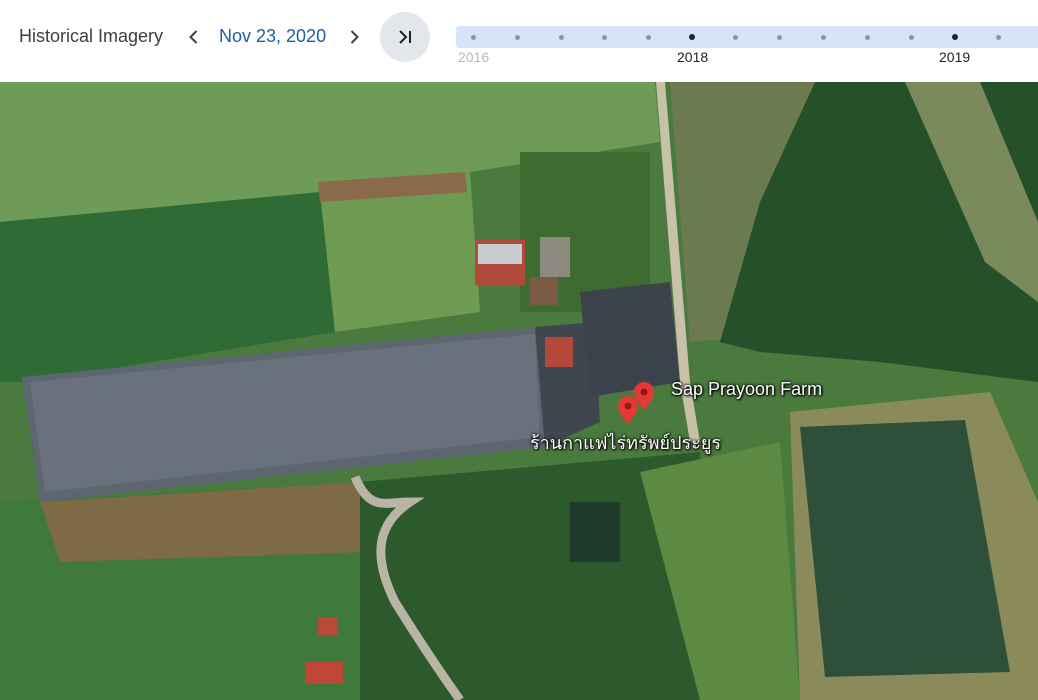 This screenshot has height=700, width=1038. What do you see at coordinates (747, 37) in the screenshot?
I see `timeline-slider` at bounding box center [747, 37].